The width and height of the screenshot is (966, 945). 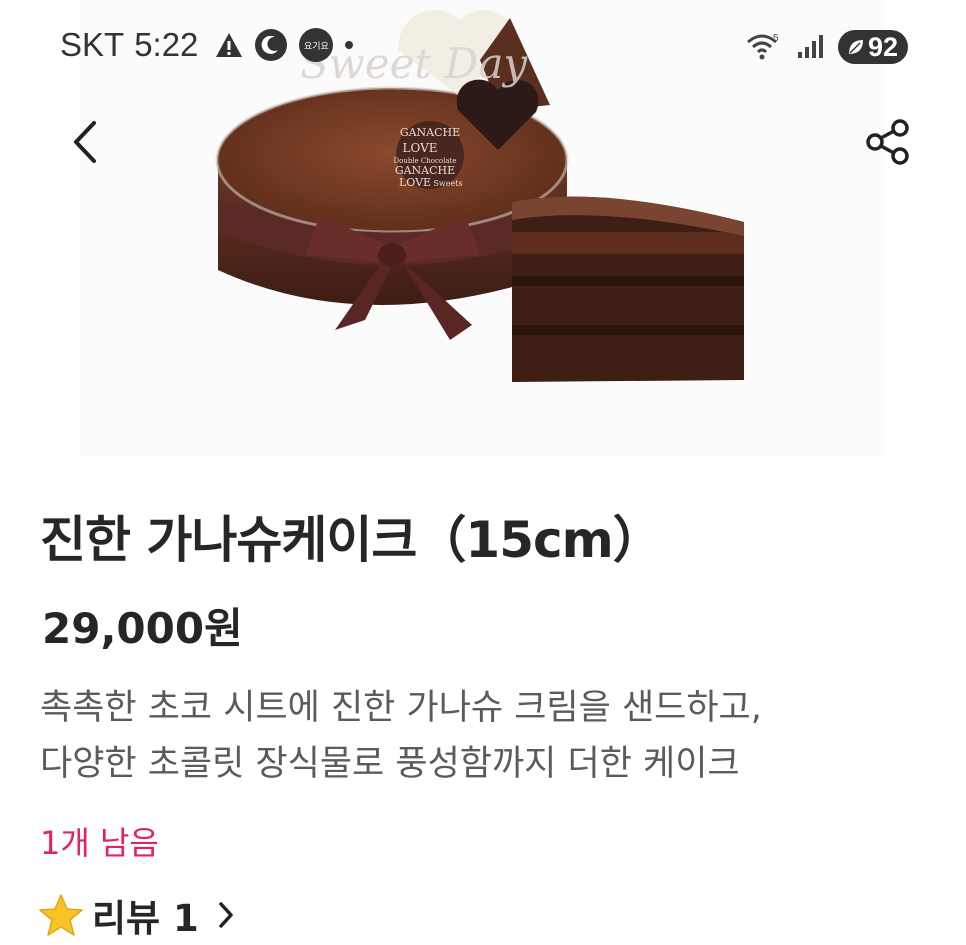 What do you see at coordinates (92, 44) in the screenshot?
I see `carrier-label: SKT` at bounding box center [92, 44].